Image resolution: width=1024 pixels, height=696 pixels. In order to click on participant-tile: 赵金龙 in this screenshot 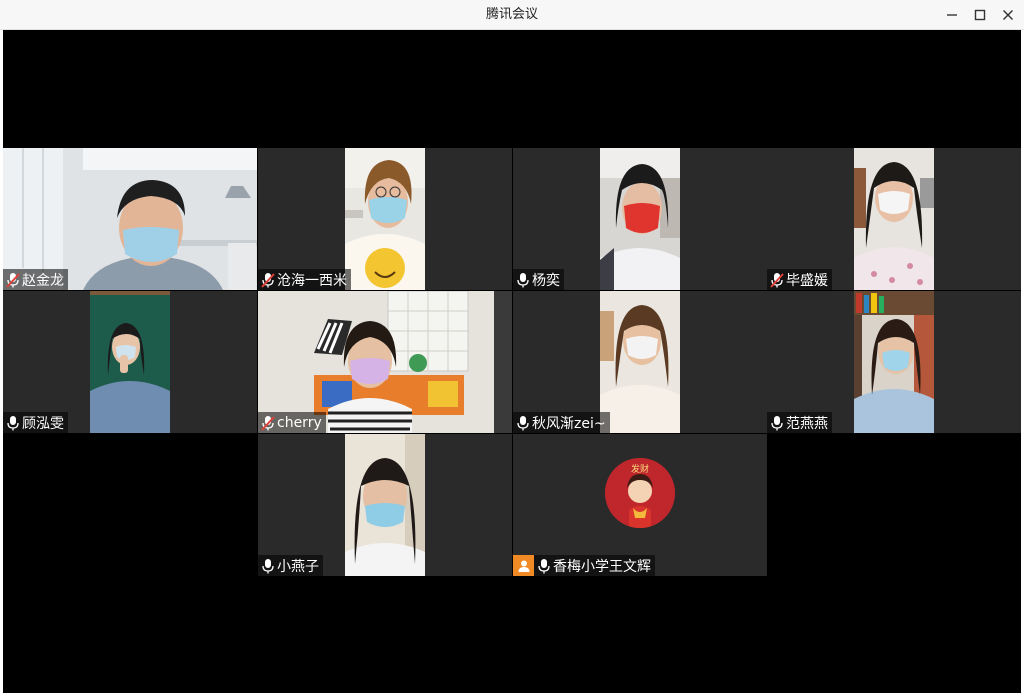, I will do `click(130, 219)`.